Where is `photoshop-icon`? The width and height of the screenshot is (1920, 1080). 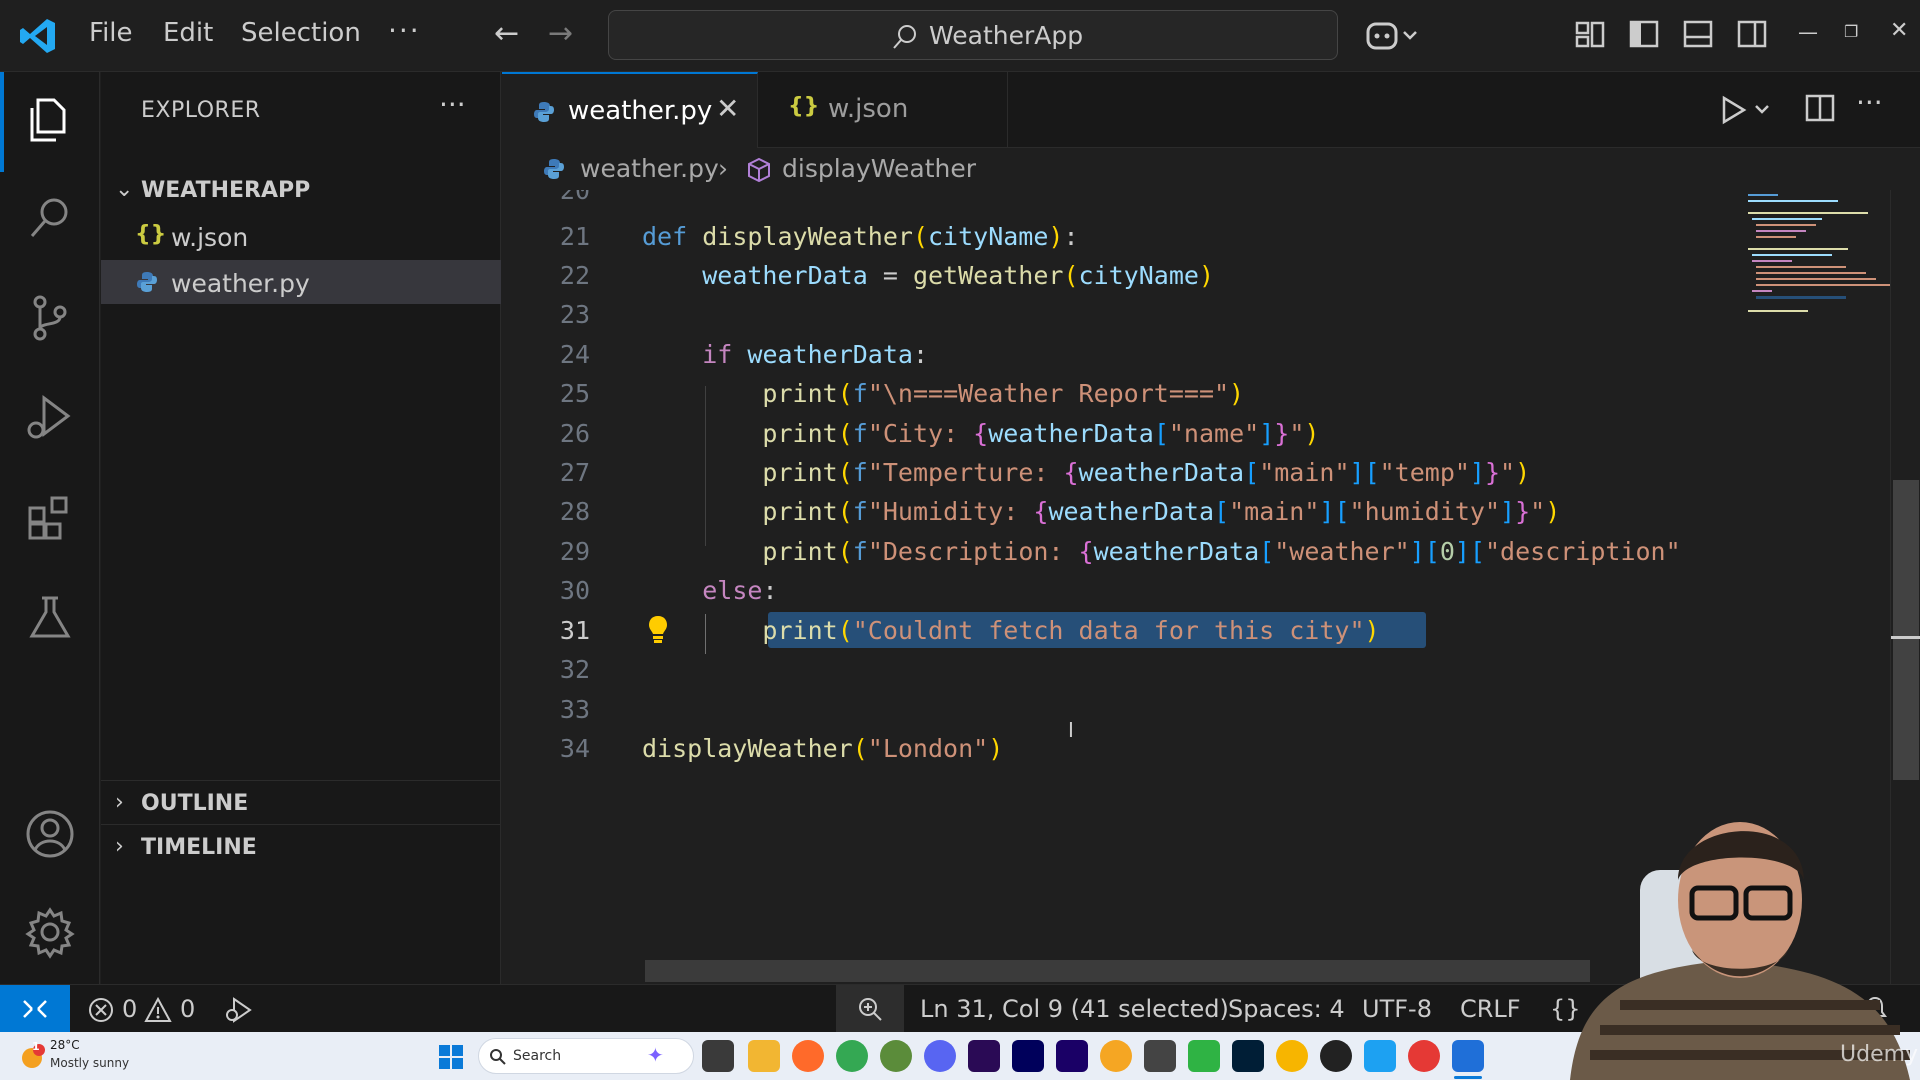 photoshop-icon is located at coordinates (1248, 1056).